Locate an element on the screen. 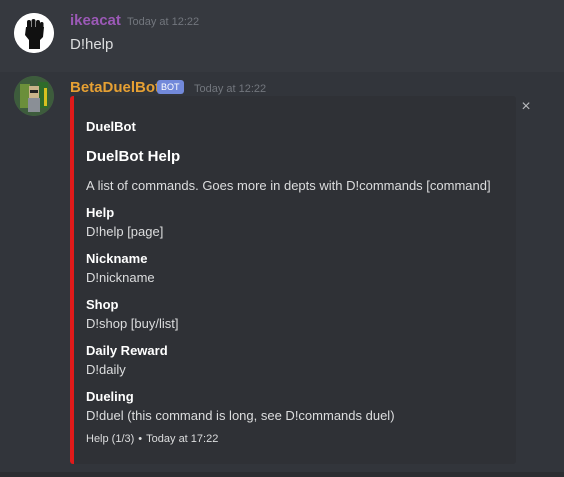  embed-footer: Help (1/3) • Today at 17:22 is located at coordinates (152, 439).